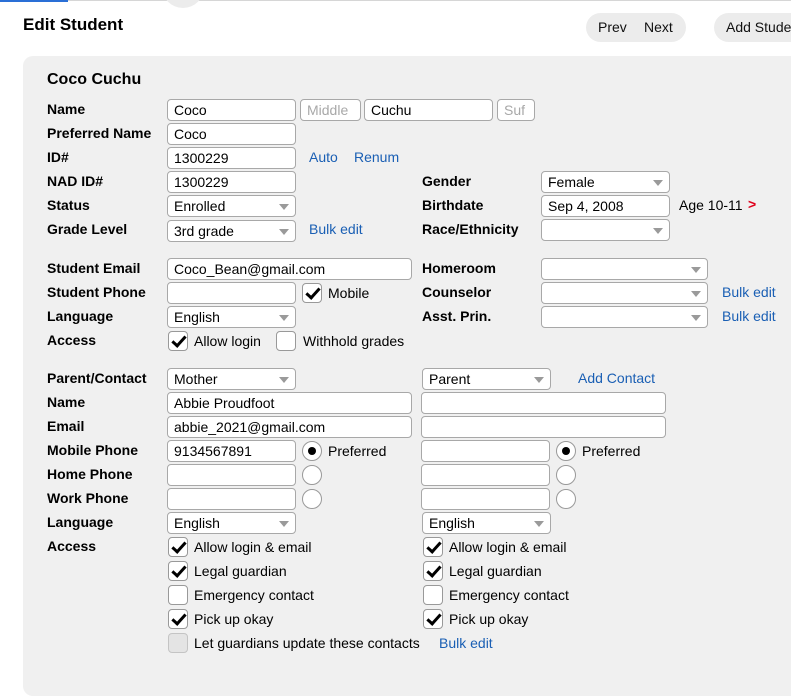  What do you see at coordinates (624, 293) in the screenshot?
I see `counselor-select` at bounding box center [624, 293].